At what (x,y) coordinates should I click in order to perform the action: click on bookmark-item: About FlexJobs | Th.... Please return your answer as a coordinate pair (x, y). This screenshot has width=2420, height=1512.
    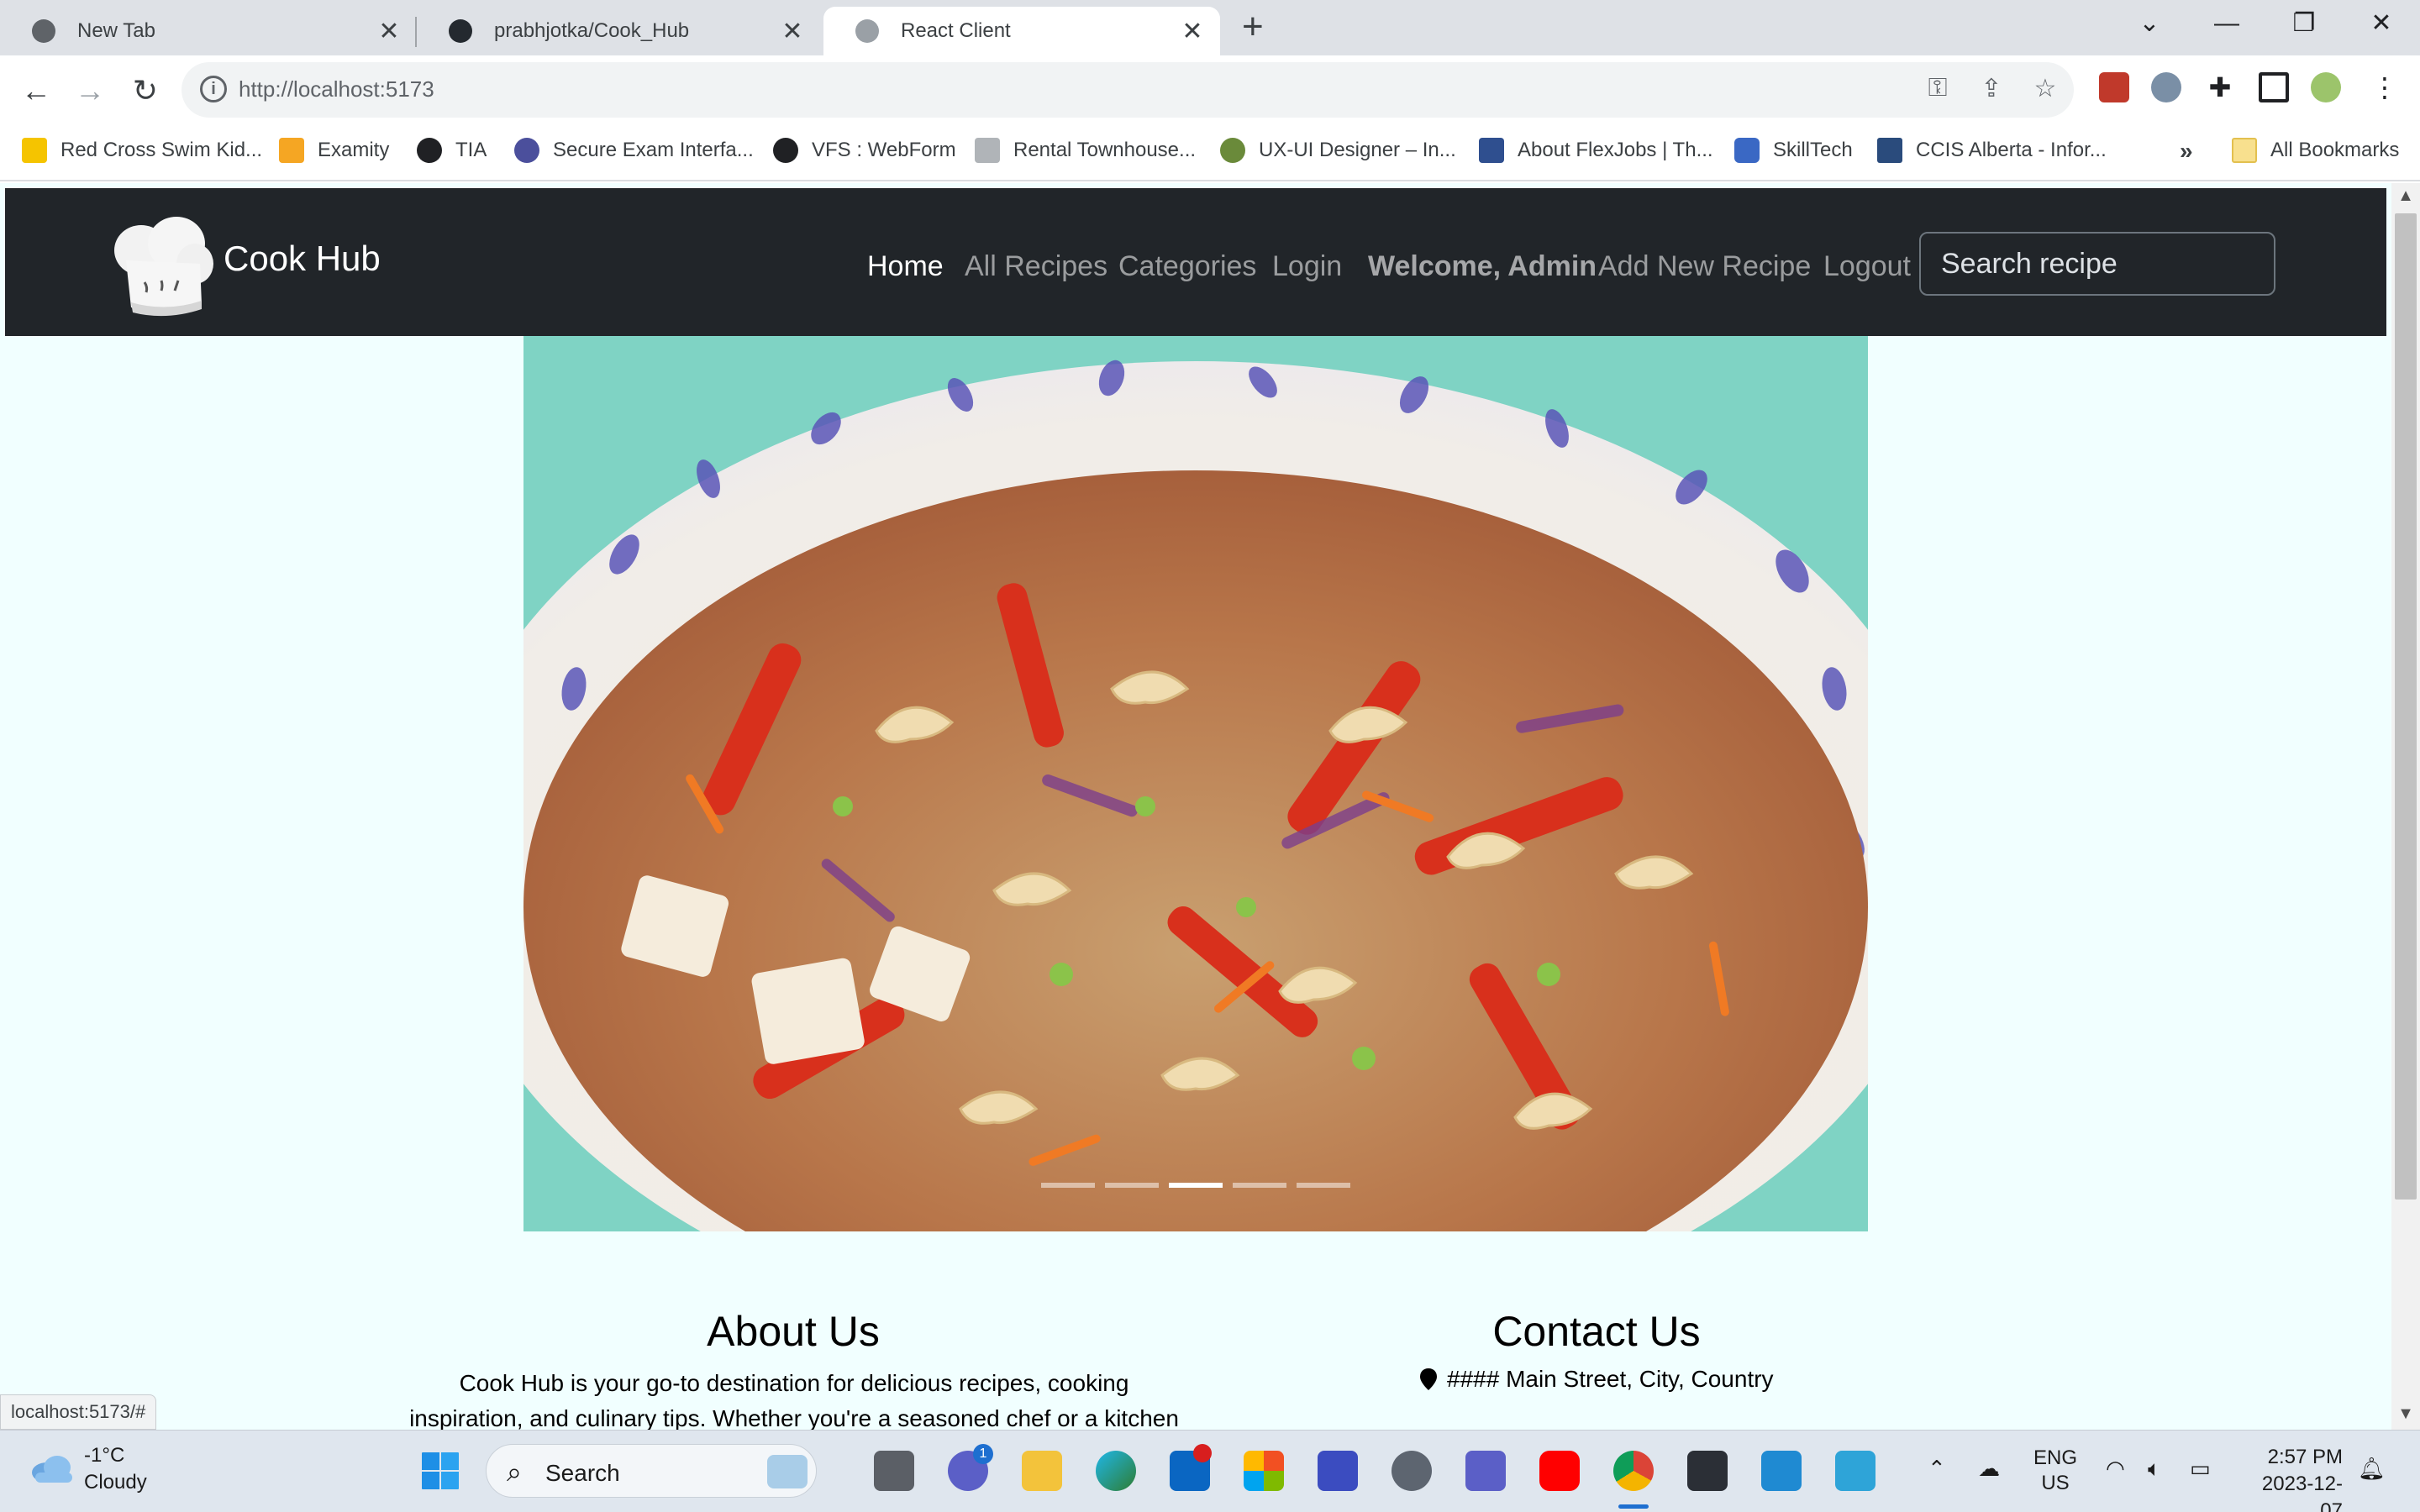
    Looking at the image, I should click on (1596, 150).